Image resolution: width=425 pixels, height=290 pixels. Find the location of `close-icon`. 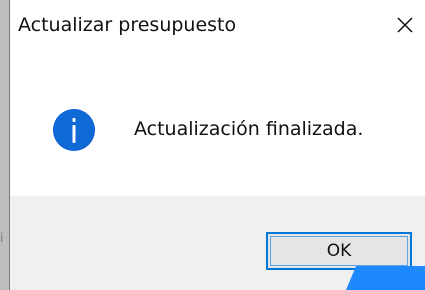

close-icon is located at coordinates (405, 25).